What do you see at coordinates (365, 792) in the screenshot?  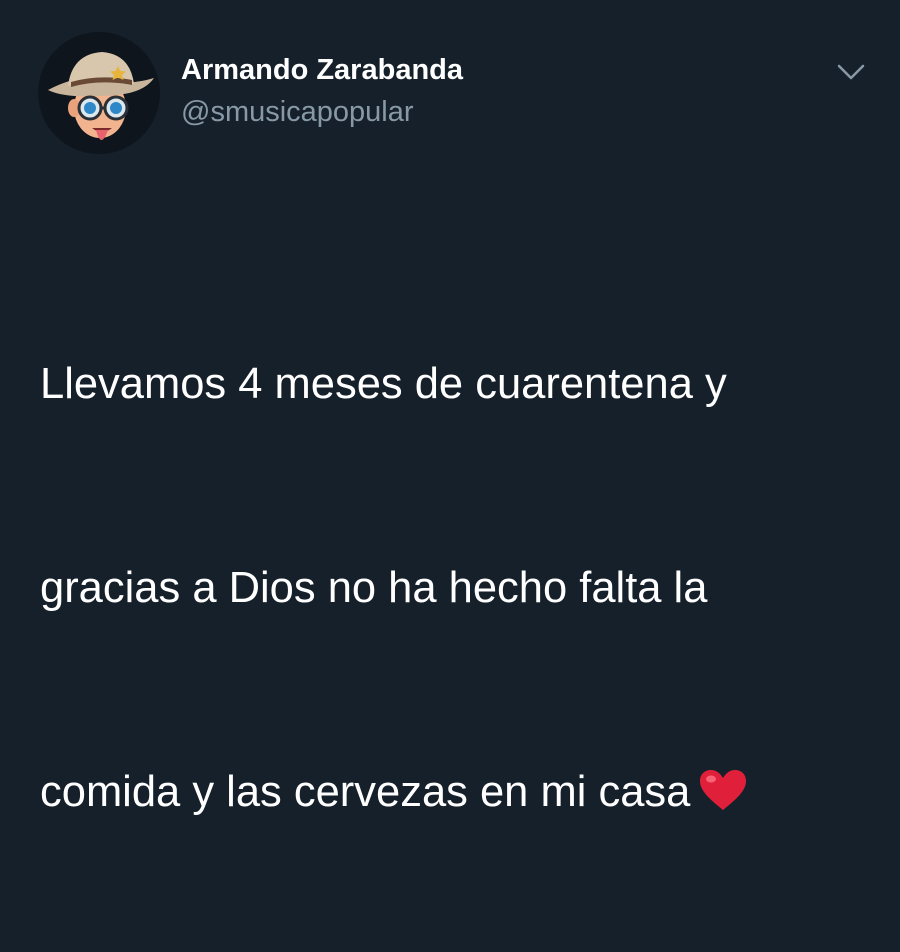 I see `tweet-text-line-3-text: comida y las cervezas en mi casa` at bounding box center [365, 792].